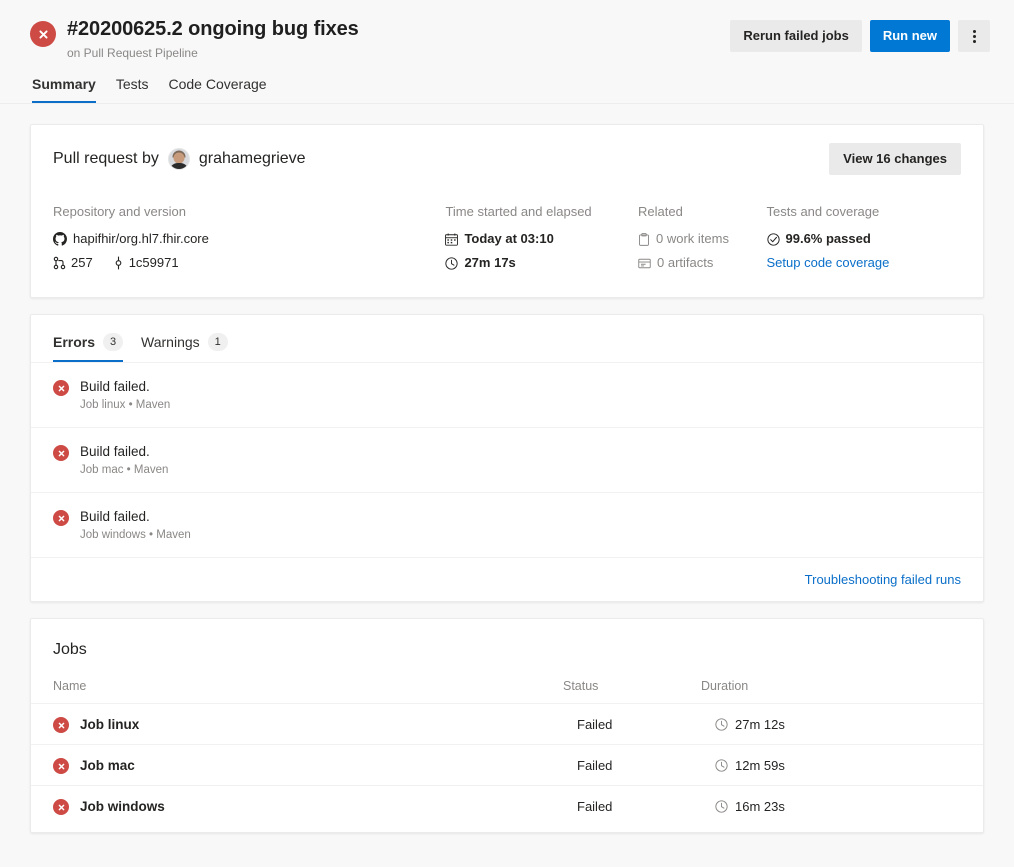 The image size is (1014, 867). I want to click on column-header-duration: Duration, so click(838, 689).